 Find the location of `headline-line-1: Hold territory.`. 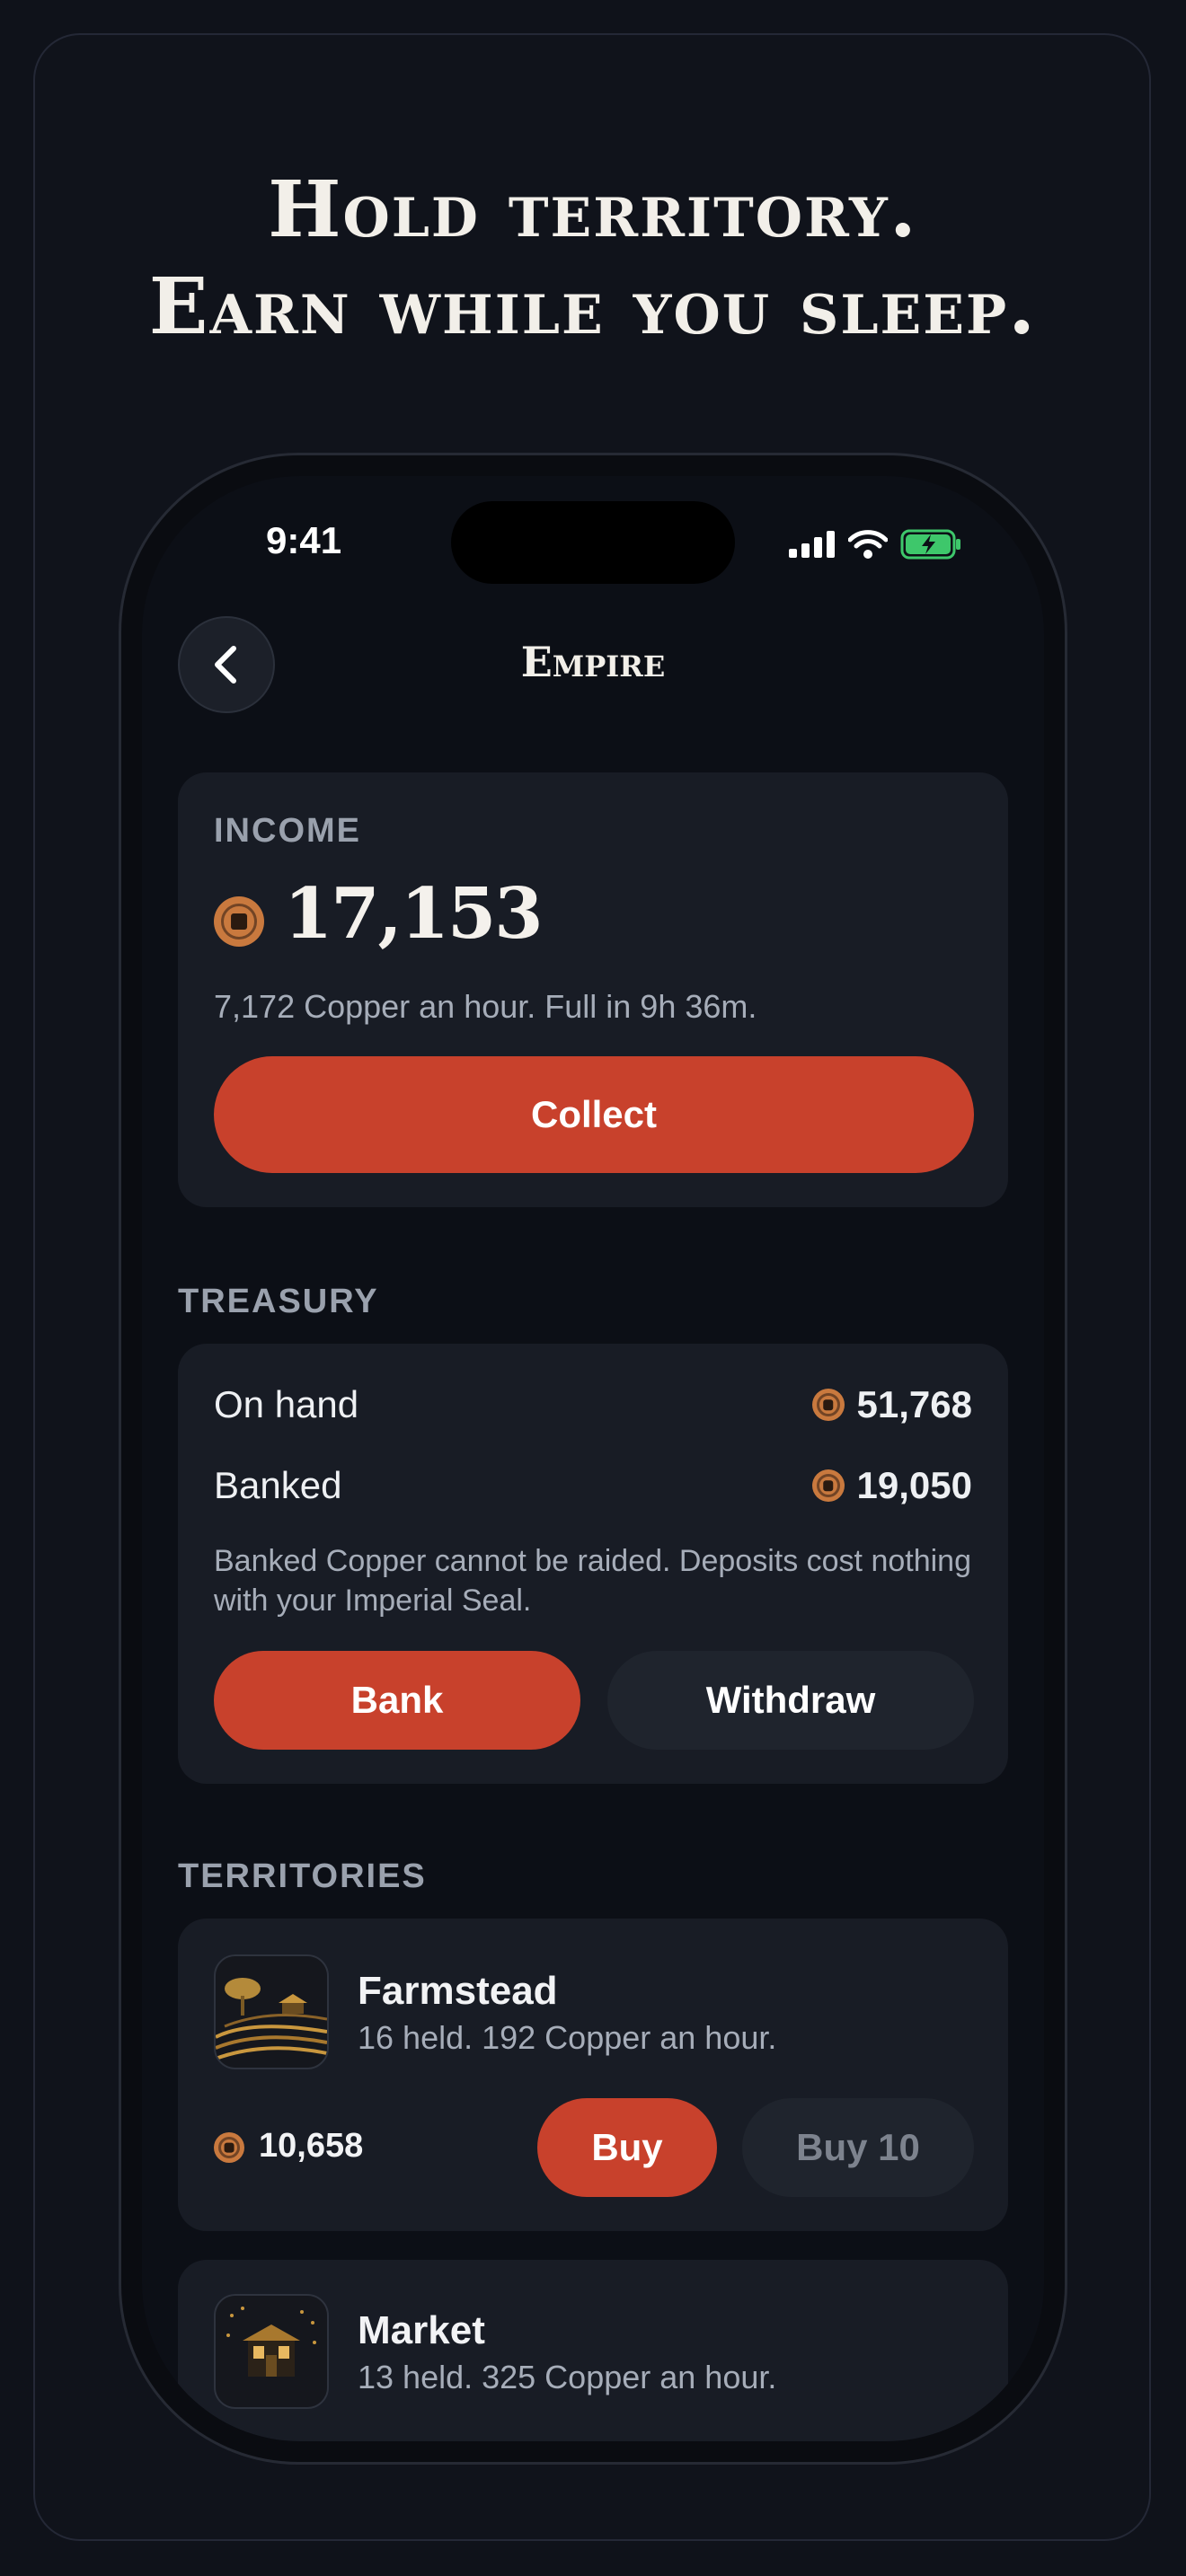

headline-line-1: Hold territory. is located at coordinates (593, 209).